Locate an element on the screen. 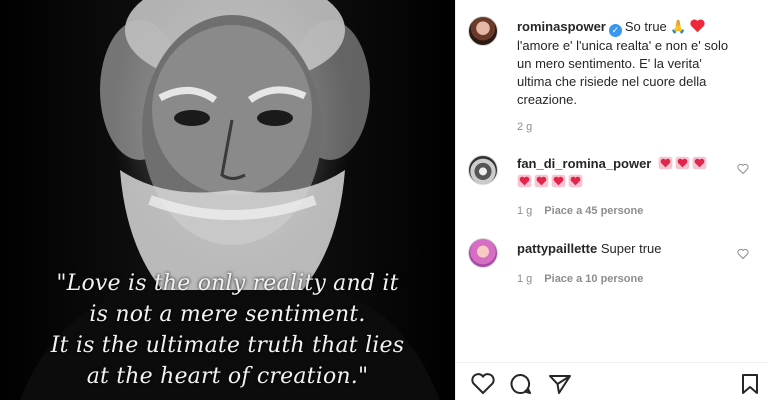  quote-line: "Love is the only reality and it is located at coordinates (227, 283).